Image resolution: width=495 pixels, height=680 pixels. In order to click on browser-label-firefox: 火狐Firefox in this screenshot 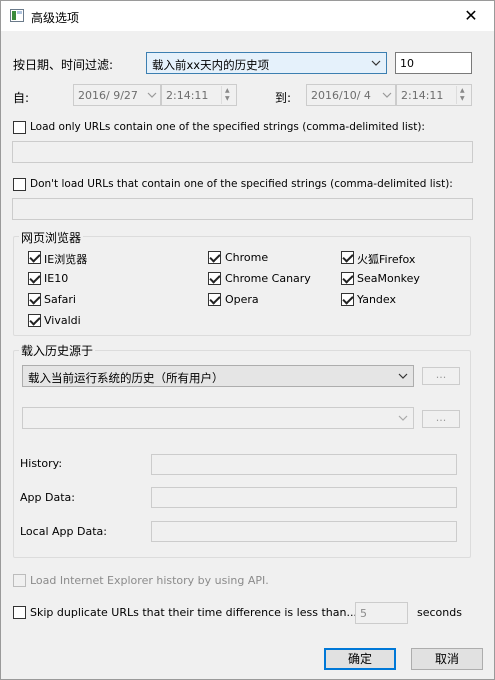, I will do `click(386, 259)`.